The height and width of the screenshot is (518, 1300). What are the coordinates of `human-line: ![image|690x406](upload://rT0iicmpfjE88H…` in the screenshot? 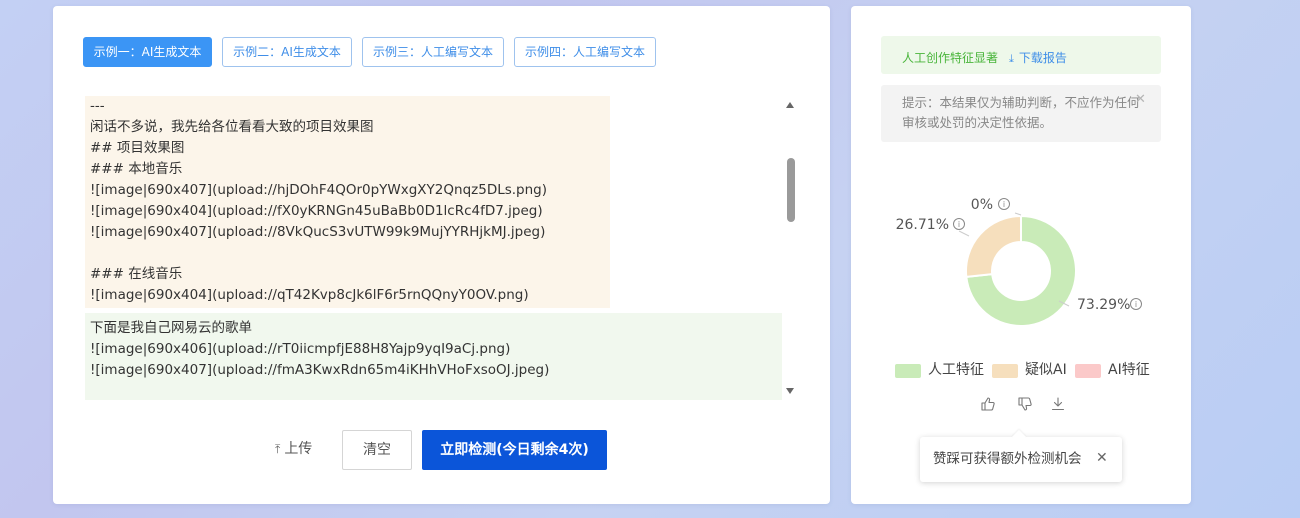 It's located at (300, 349).